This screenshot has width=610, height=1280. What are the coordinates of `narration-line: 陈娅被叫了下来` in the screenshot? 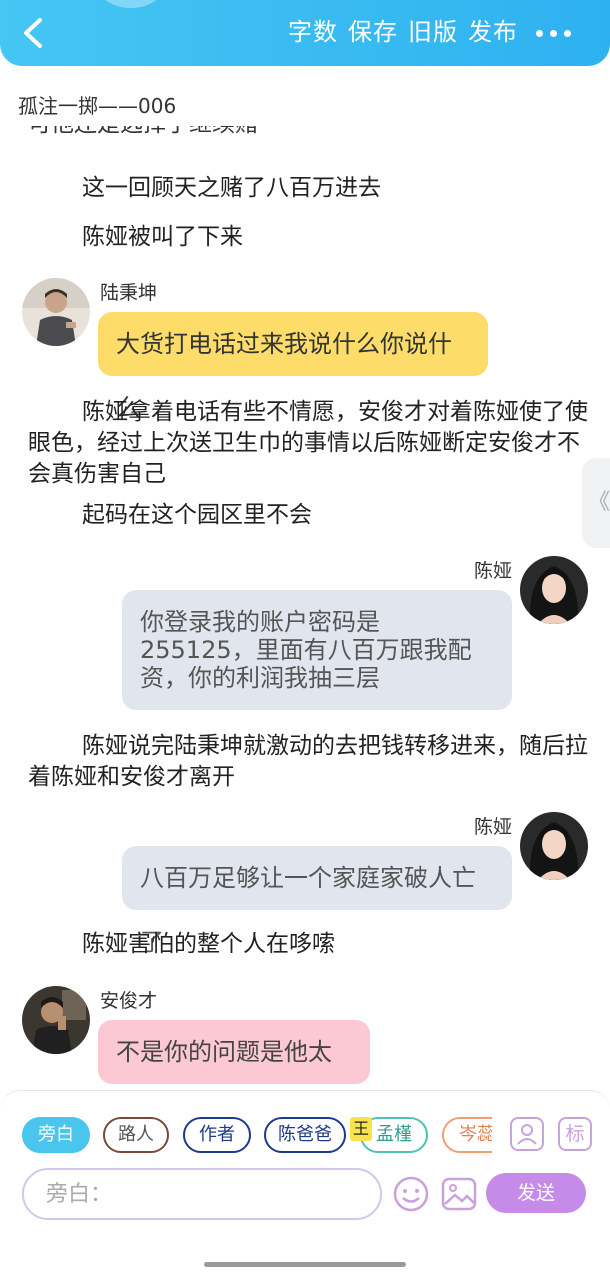 It's located at (162, 237).